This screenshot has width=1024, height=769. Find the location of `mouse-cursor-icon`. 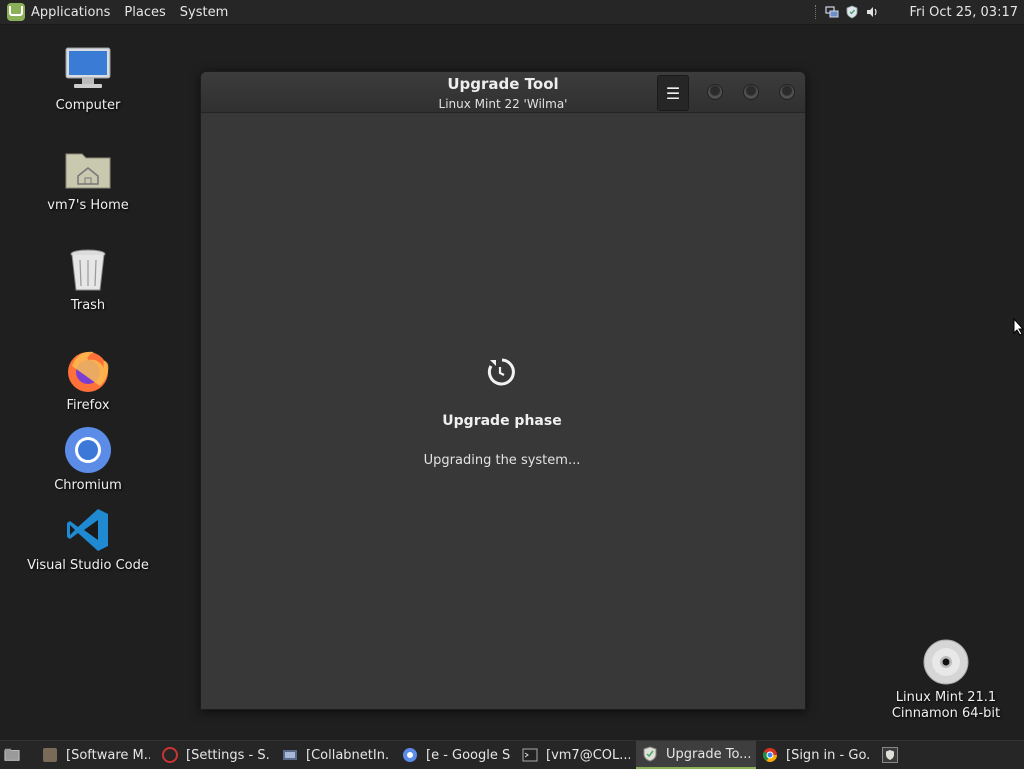

mouse-cursor-icon is located at coordinates (1018, 328).